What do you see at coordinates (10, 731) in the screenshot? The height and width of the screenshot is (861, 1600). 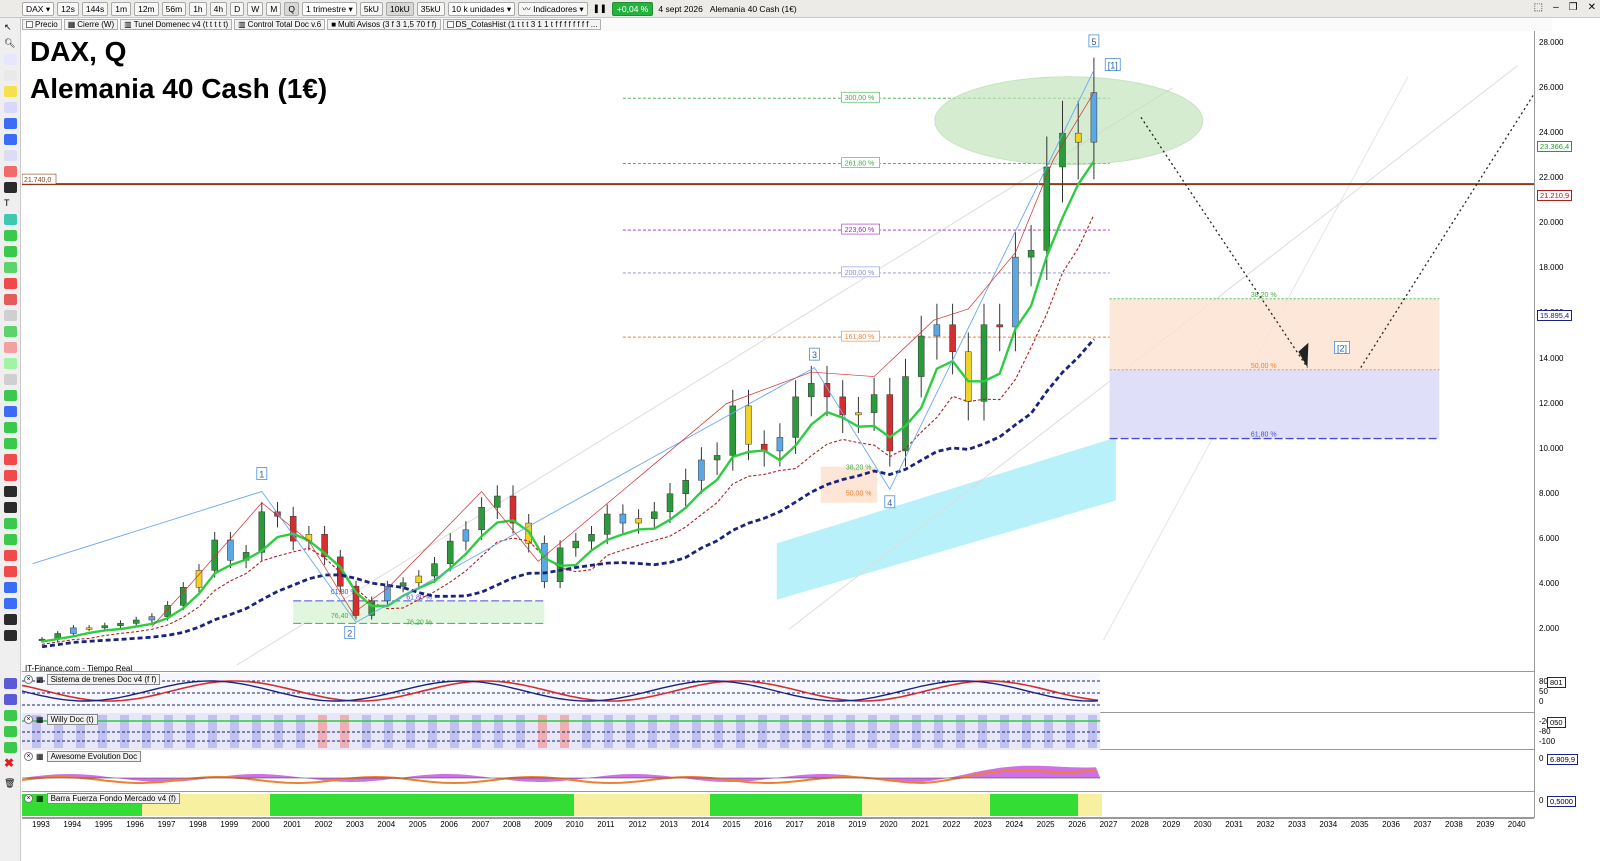 I see `check2-icon` at bounding box center [10, 731].